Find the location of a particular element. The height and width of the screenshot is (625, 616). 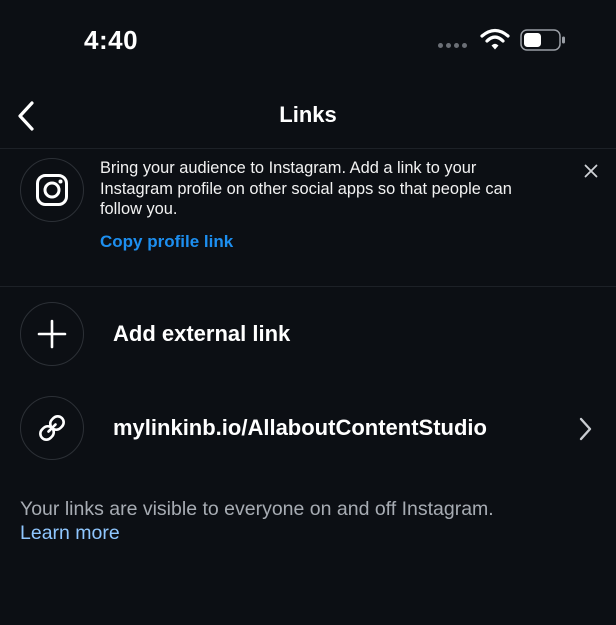

link-icon-container is located at coordinates (52, 428).